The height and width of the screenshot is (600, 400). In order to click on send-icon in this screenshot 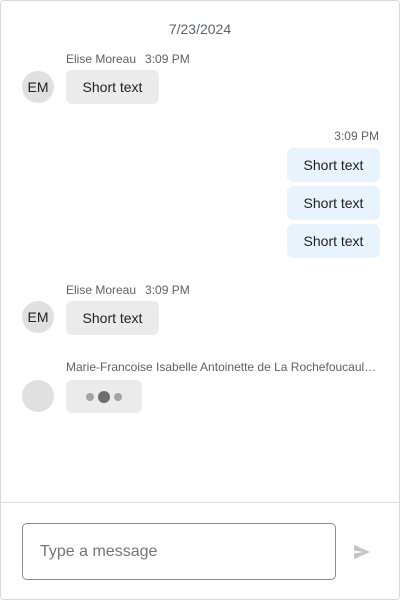, I will do `click(362, 552)`.